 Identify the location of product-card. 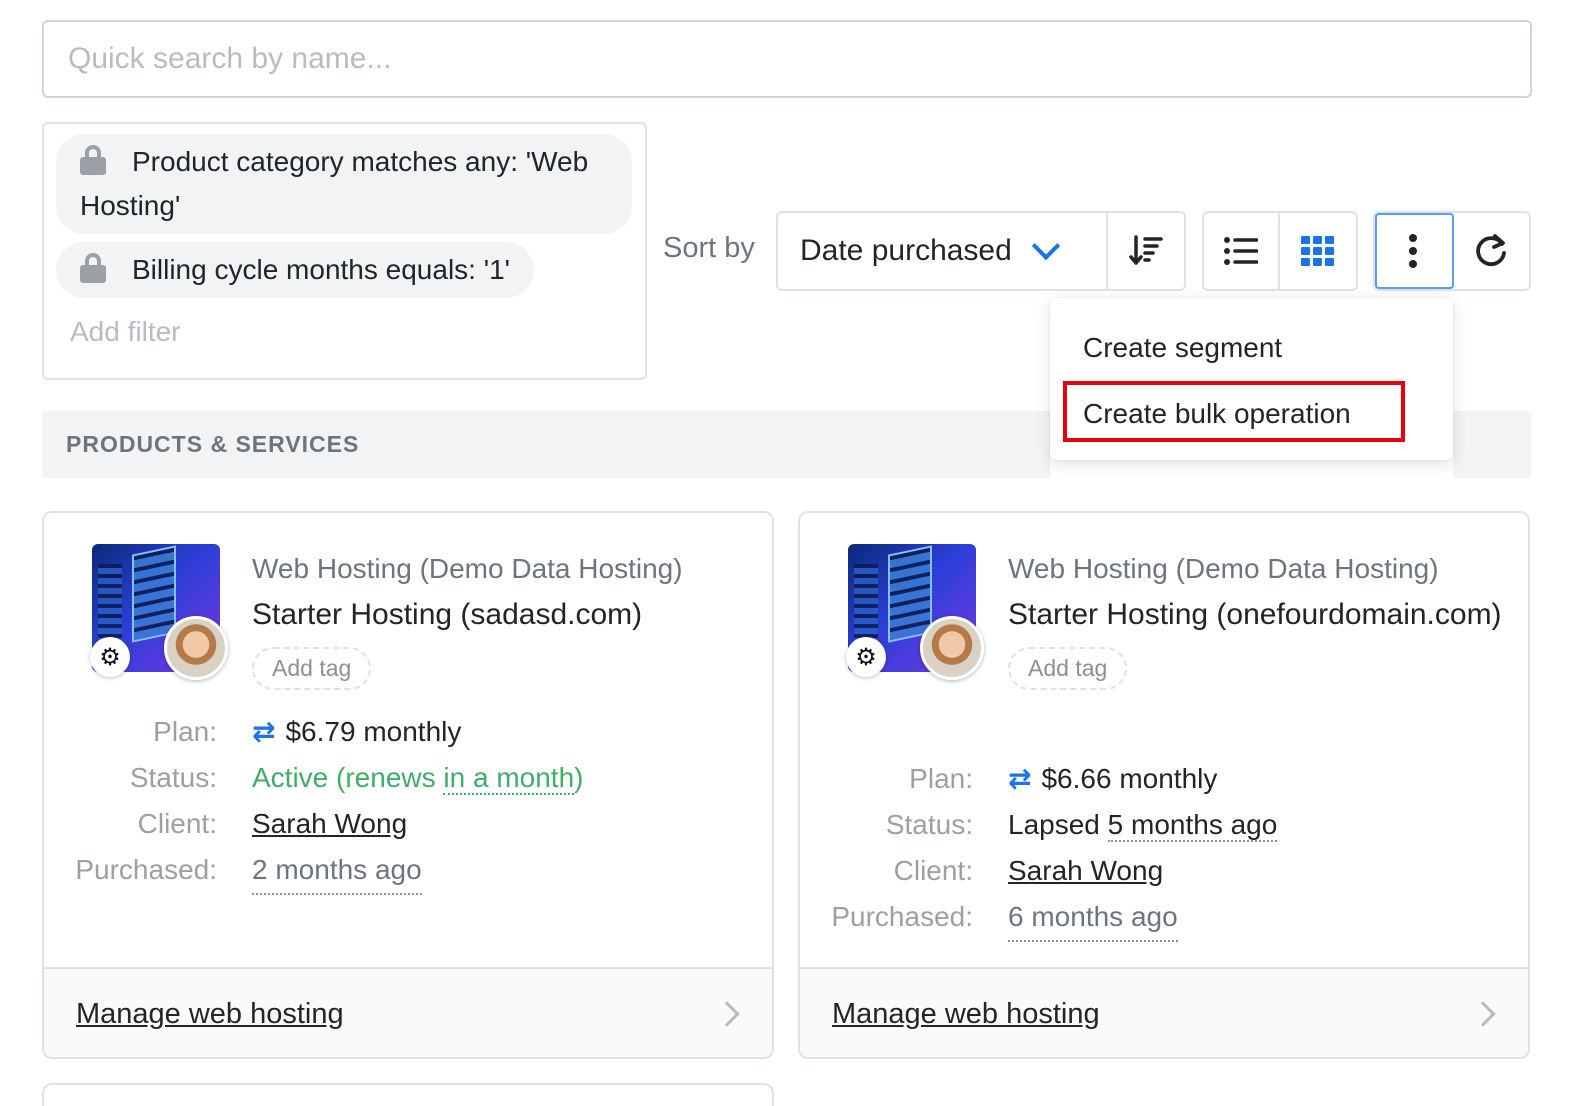
(408, 1094).